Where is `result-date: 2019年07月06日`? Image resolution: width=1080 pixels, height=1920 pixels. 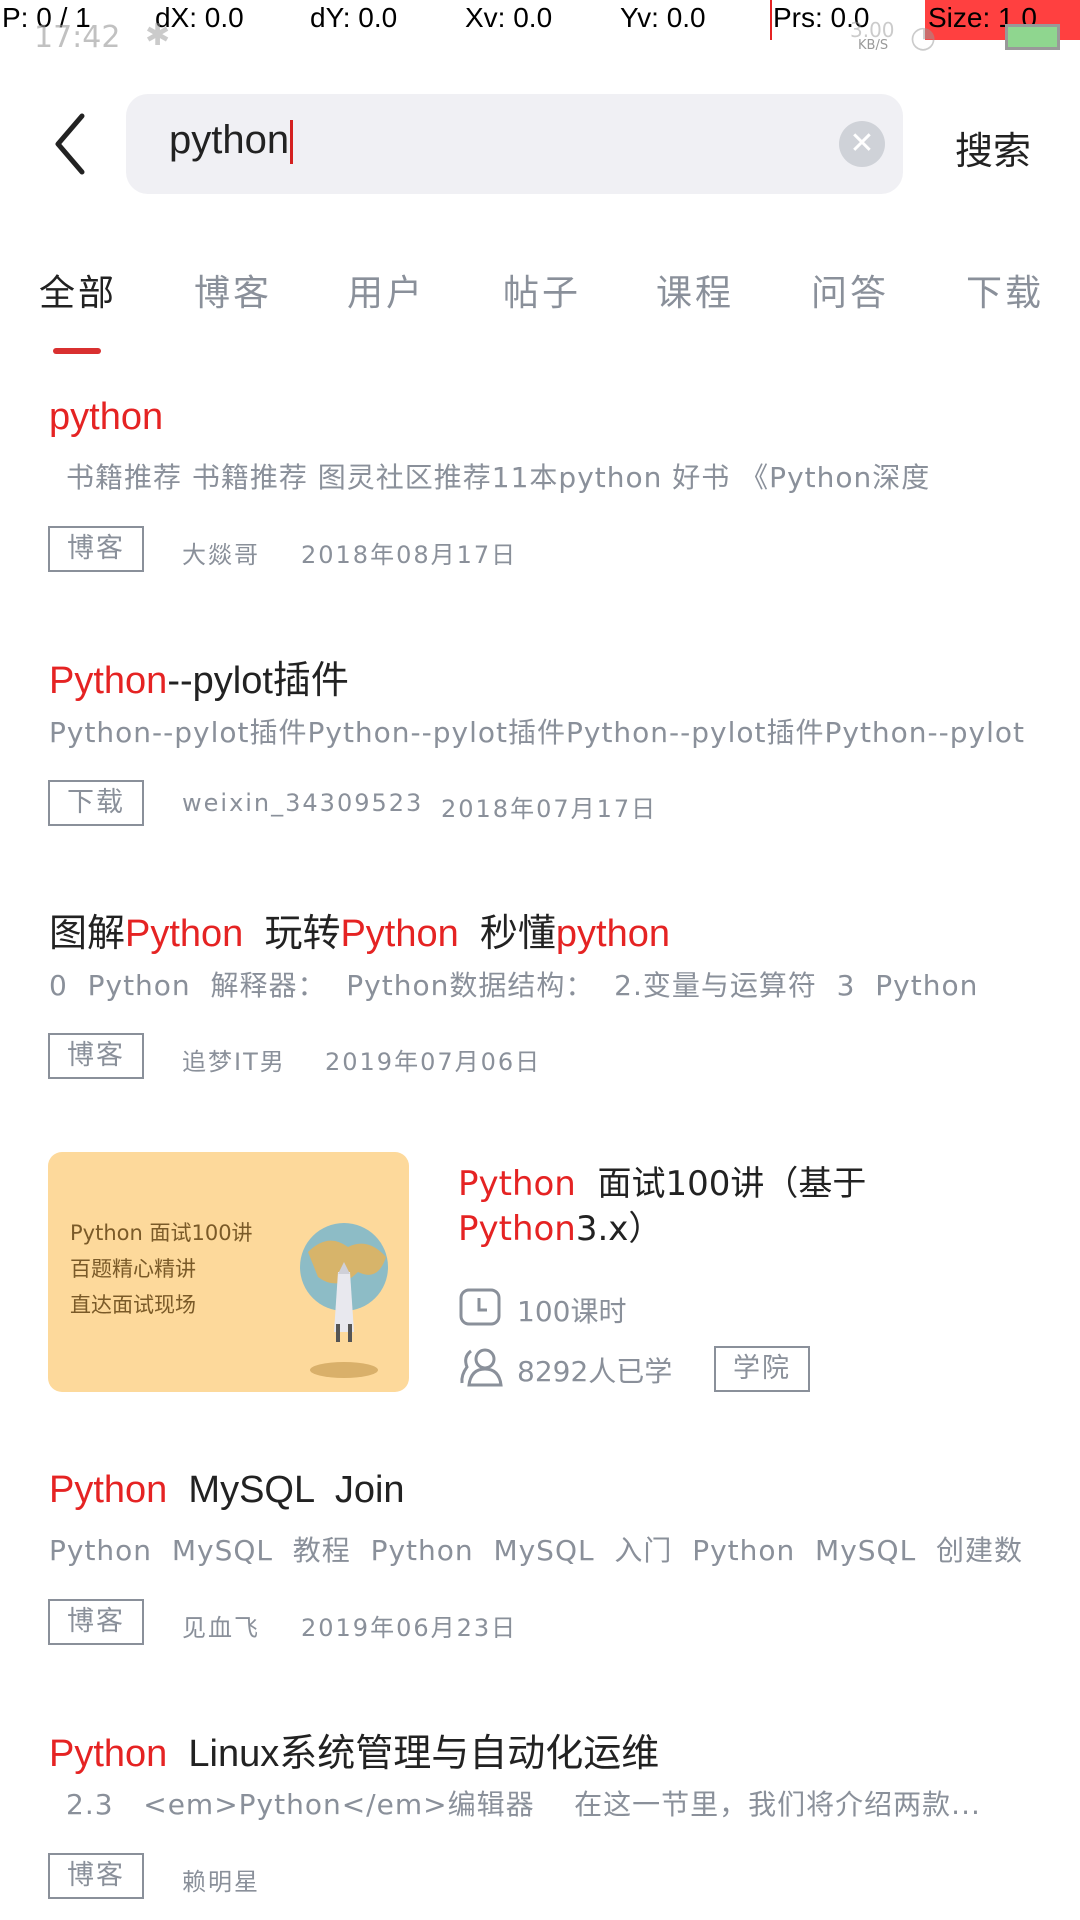
result-date: 2019年07月06日 is located at coordinates (433, 1062).